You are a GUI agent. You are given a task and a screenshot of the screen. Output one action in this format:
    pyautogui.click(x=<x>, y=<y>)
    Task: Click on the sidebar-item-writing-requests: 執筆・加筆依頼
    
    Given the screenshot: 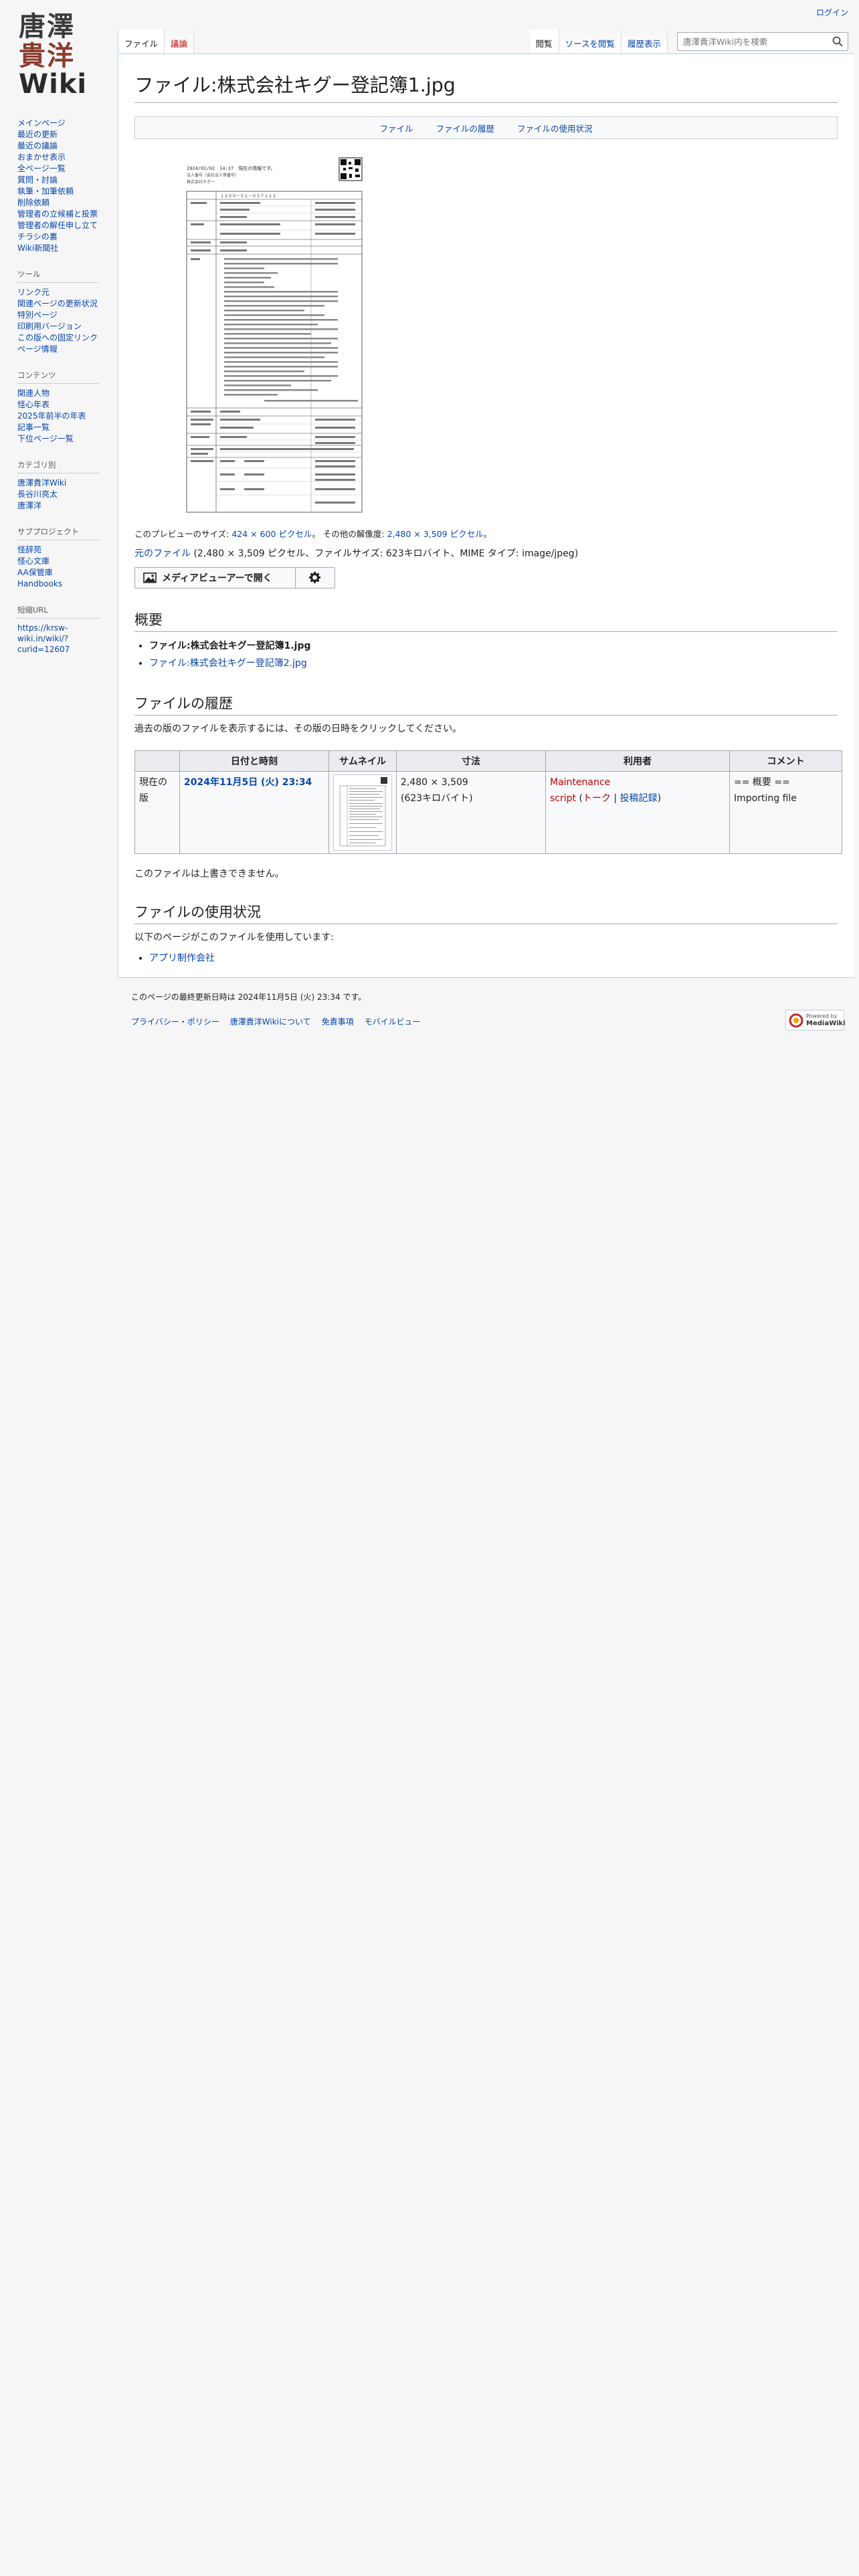 What is the action you would take?
    pyautogui.click(x=46, y=191)
    